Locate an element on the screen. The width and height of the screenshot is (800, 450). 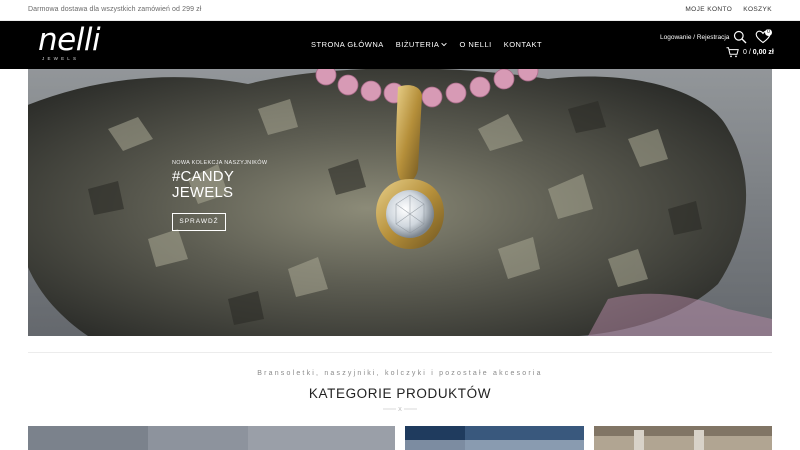
nav-item-label: O NELLI is located at coordinates (475, 44).